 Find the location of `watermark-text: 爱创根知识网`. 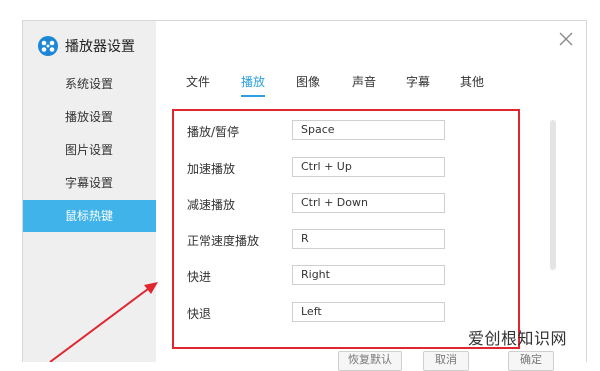

watermark-text: 爱创根知识网 is located at coordinates (518, 338).